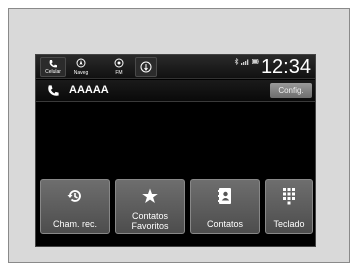 This screenshot has height=270, width=358. I want to click on keypad-button: Teclado, so click(289, 206).